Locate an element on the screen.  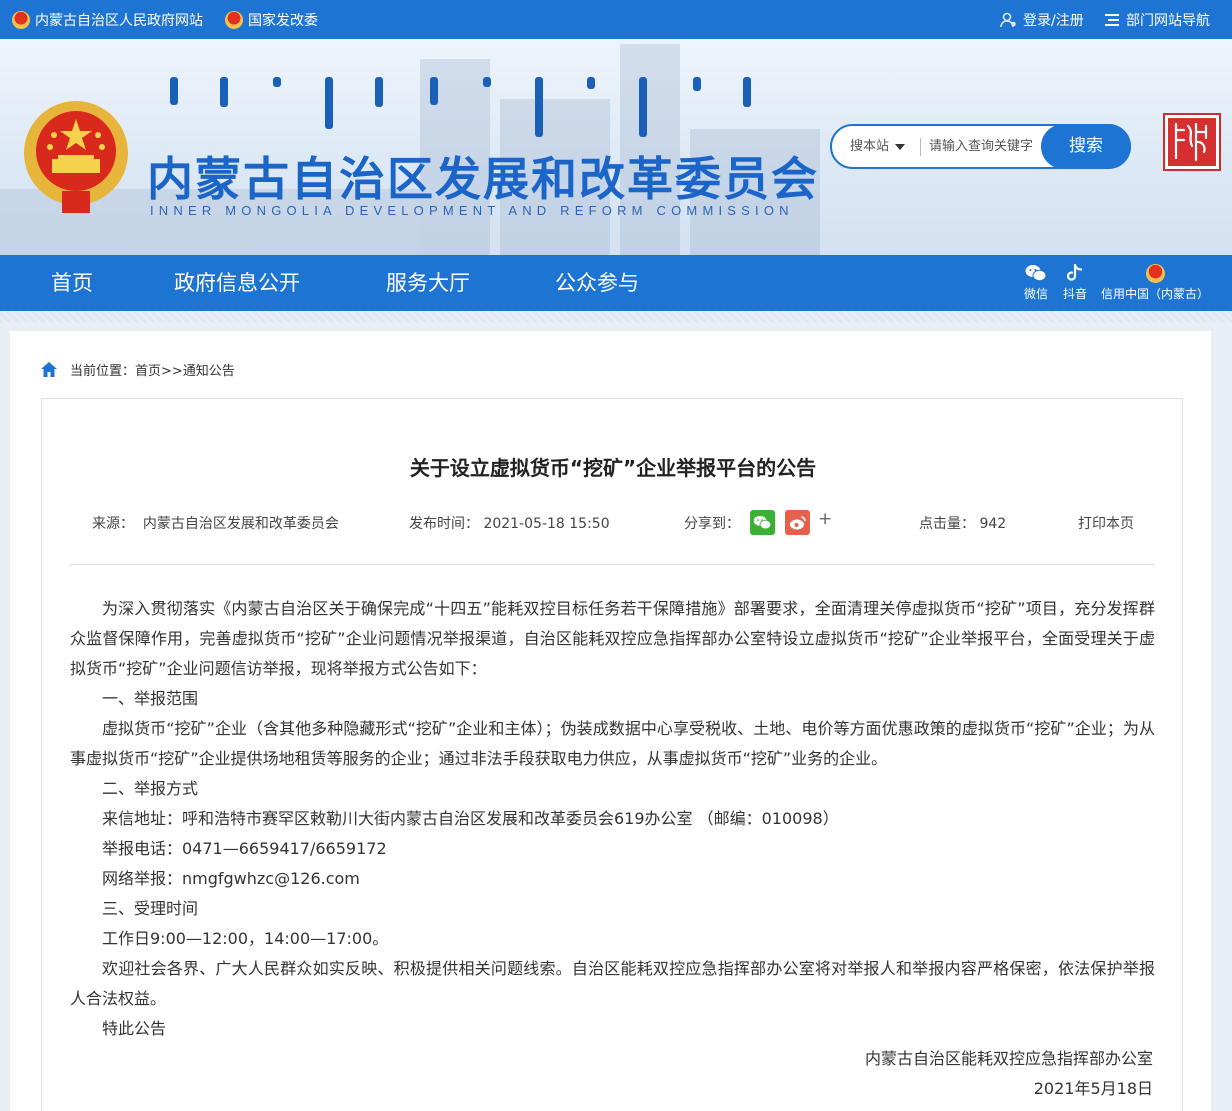
login-link: 登录/注册 is located at coordinates (1042, 19).